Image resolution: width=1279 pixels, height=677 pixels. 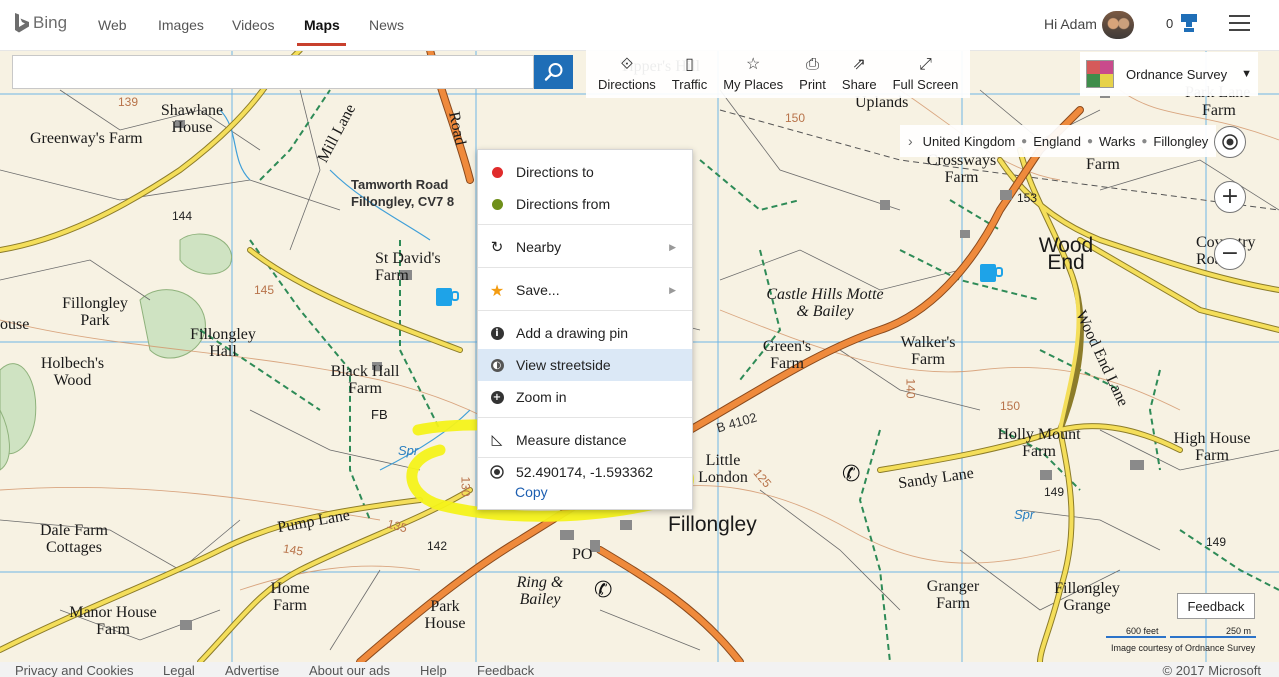 What do you see at coordinates (1213, 637) in the screenshot?
I see `scale-line-meters` at bounding box center [1213, 637].